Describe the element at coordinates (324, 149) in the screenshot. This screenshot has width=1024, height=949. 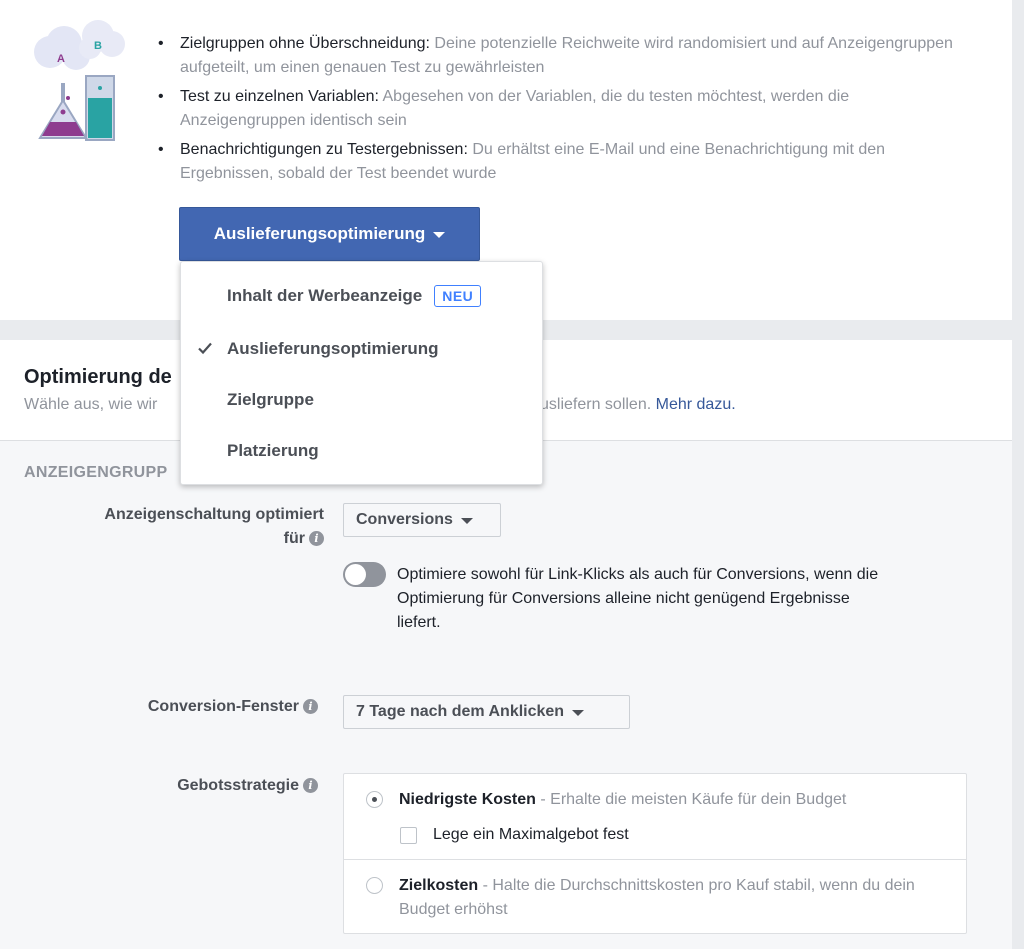
I see `benefit-term: Benachrichtigungen zu Testergebnissen:` at that location.